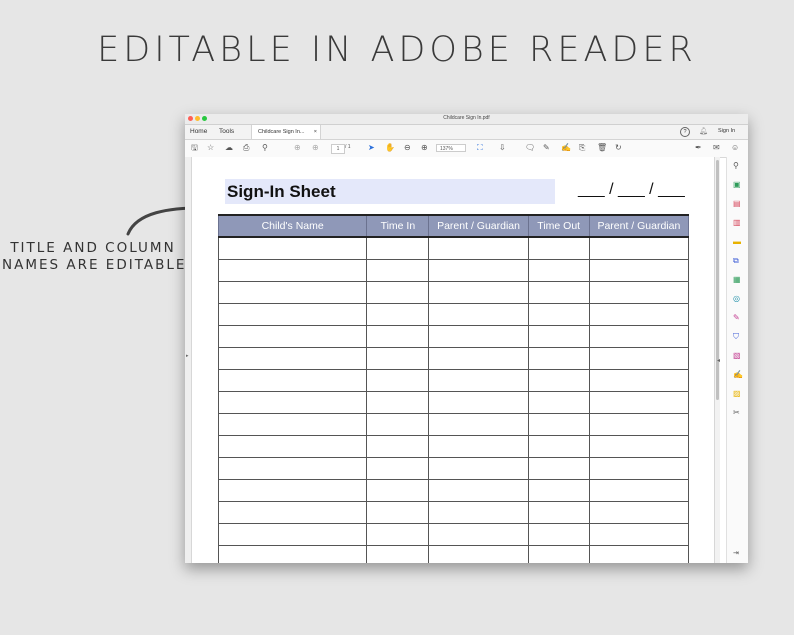  Describe the element at coordinates (297, 148) in the screenshot. I see `page-up-icon: ⊕` at that location.